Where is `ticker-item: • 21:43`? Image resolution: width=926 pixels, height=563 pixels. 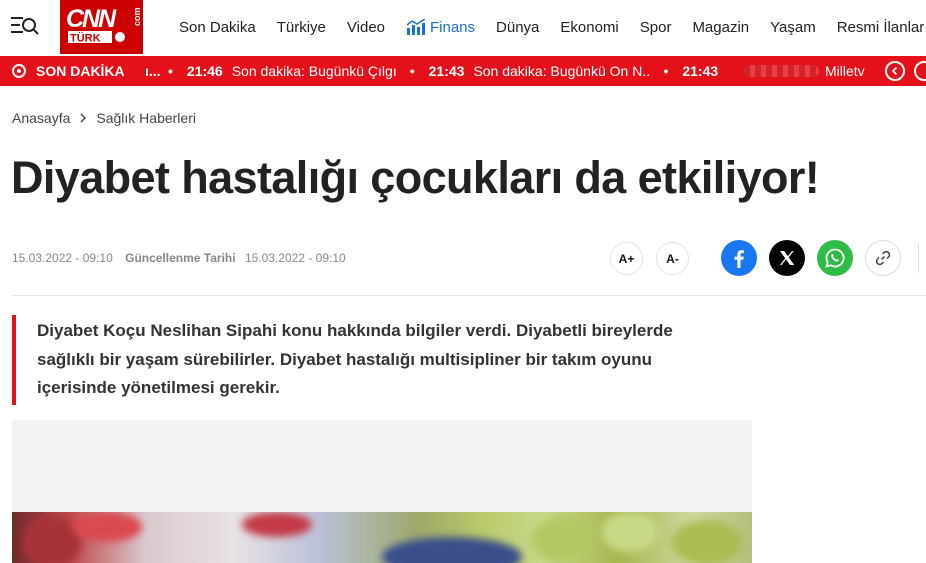
ticker-item: • 21:43 is located at coordinates (695, 71).